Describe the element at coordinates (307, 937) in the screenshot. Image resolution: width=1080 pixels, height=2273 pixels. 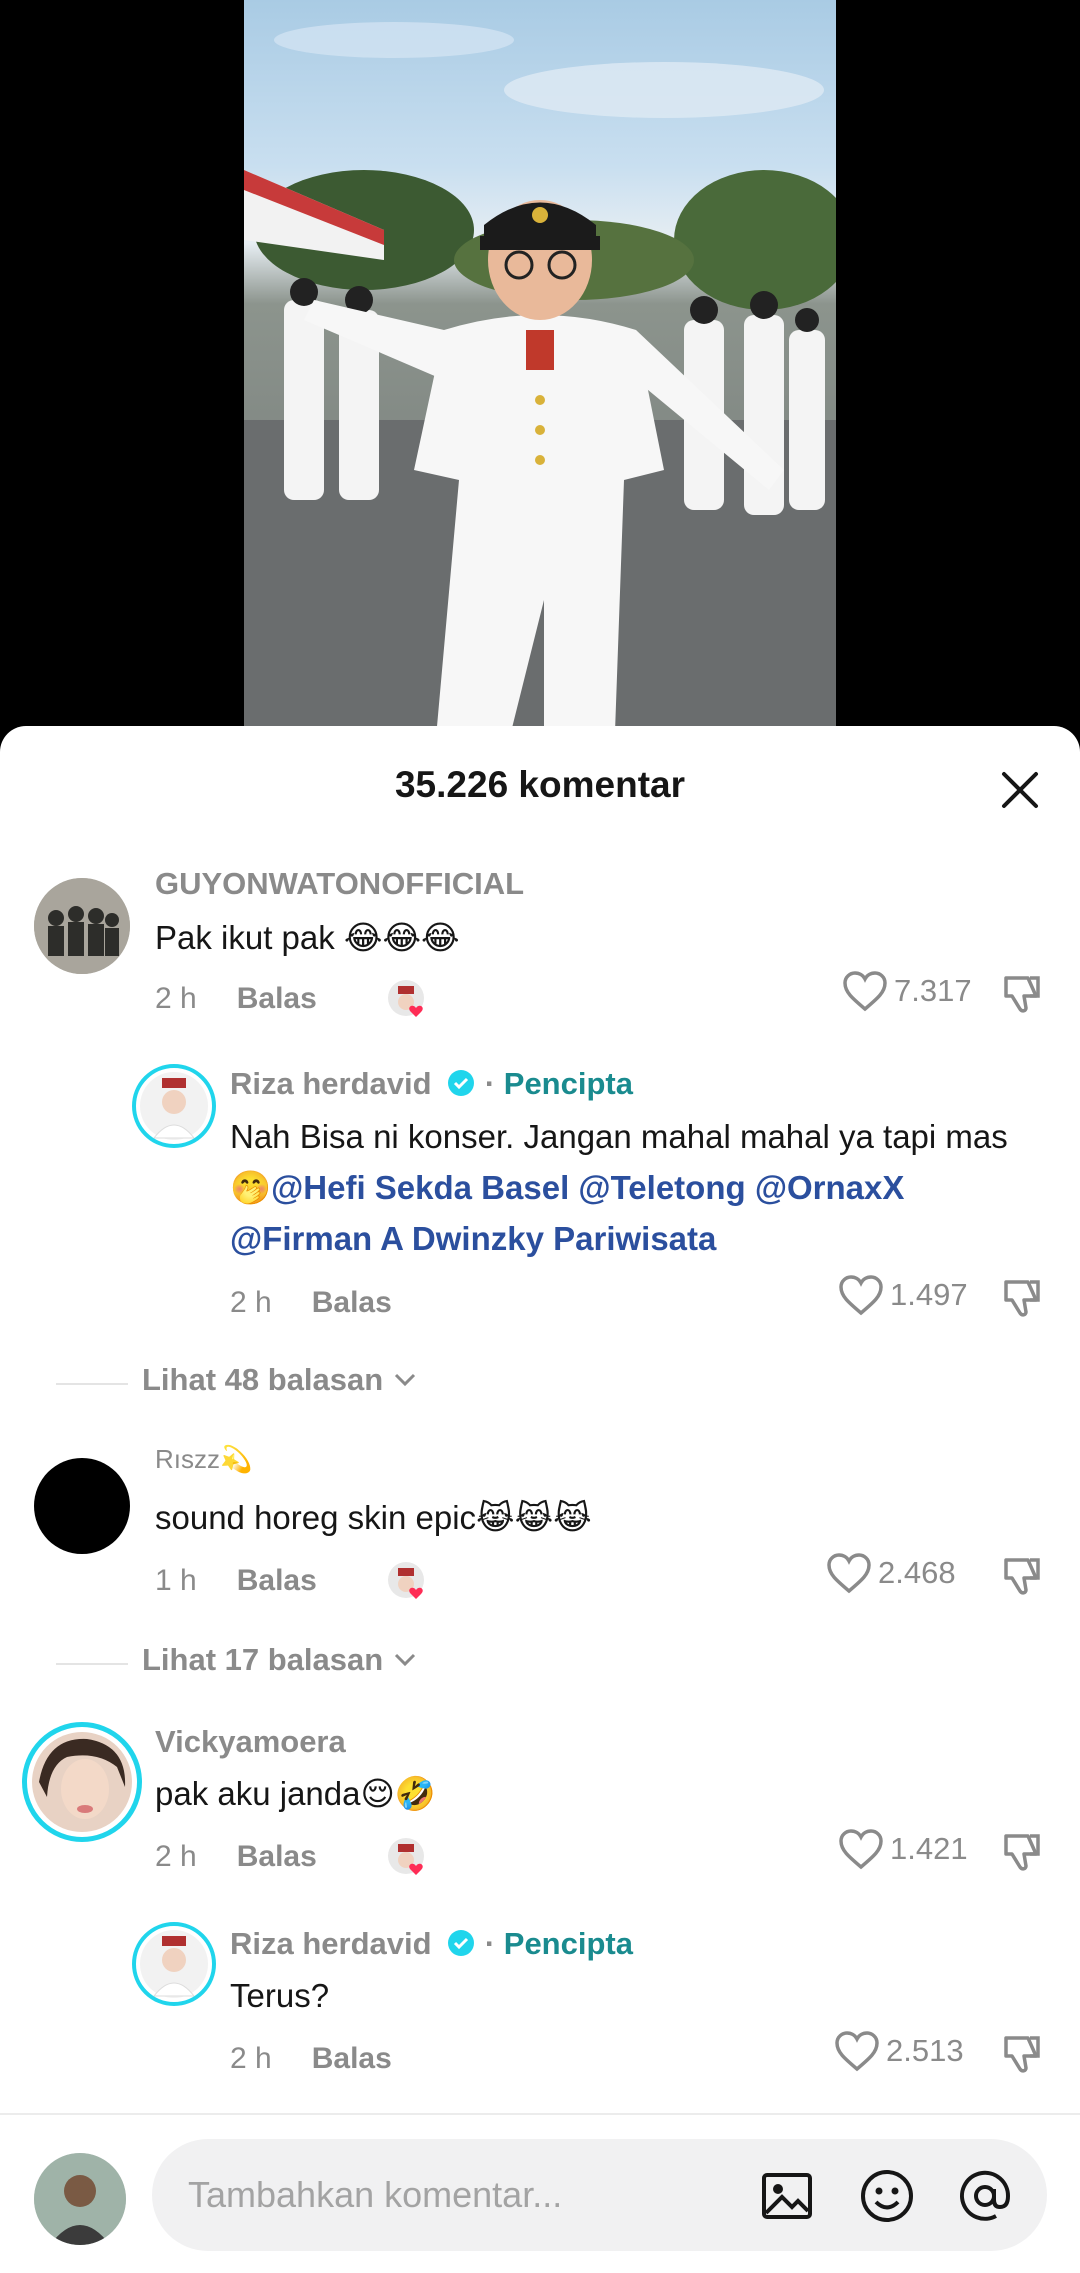
I see `comment-text: Pak ikut pak 😂😂😂` at that location.